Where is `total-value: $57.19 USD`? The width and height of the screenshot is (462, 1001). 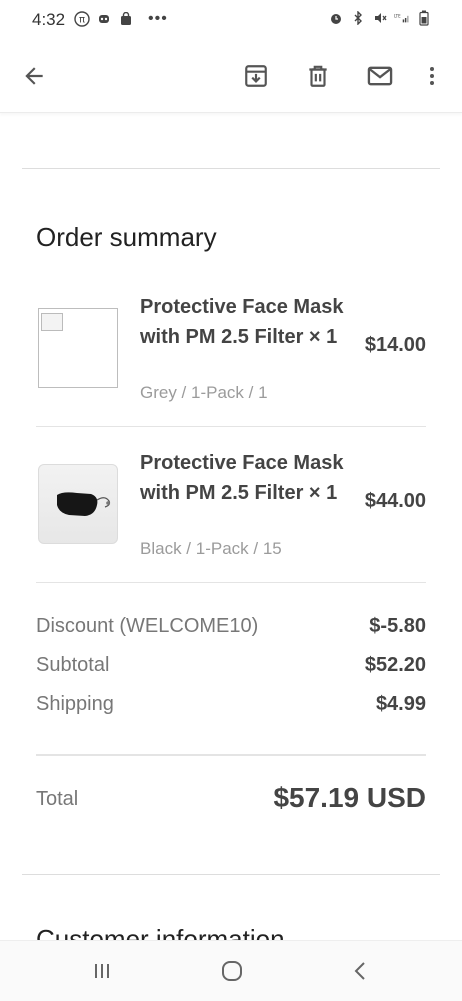 total-value: $57.19 USD is located at coordinates (349, 797).